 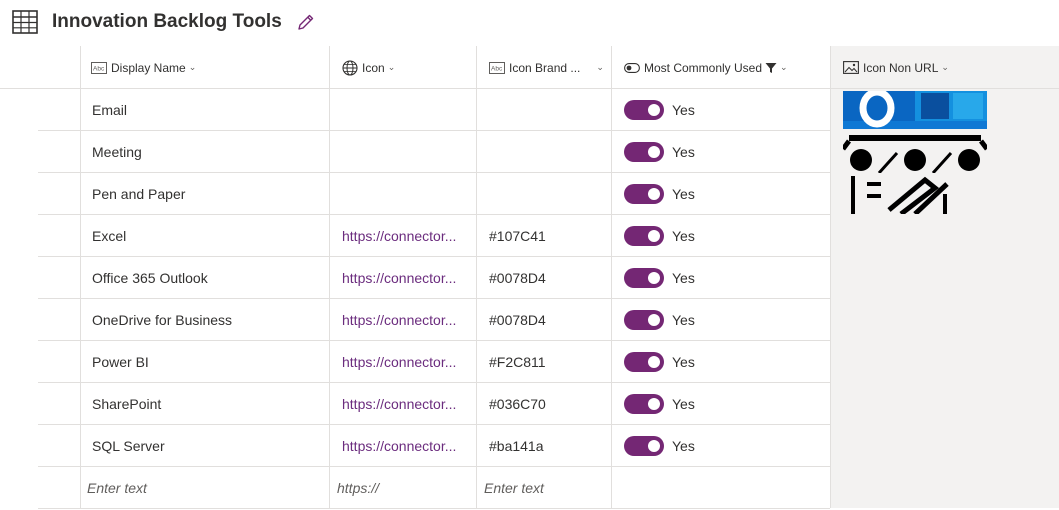 I want to click on cell-display-name: Excel, so click(x=205, y=235).